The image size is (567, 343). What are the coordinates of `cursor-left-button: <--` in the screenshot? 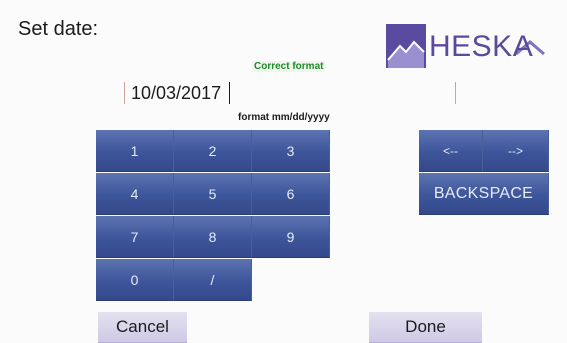 It's located at (451, 151).